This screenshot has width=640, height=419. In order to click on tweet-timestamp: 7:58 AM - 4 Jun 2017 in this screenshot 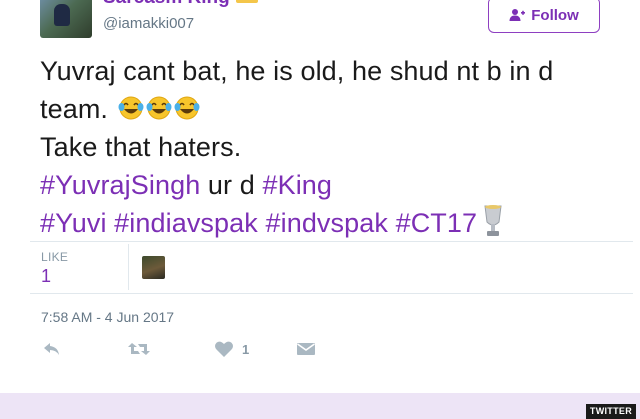, I will do `click(107, 317)`.